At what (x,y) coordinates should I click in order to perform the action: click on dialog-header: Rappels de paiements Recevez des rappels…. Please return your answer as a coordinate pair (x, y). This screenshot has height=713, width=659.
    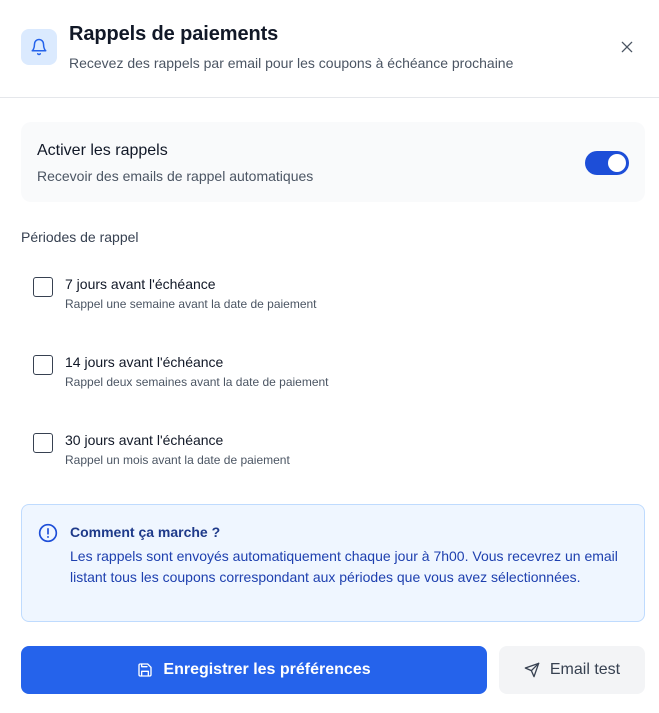
    Looking at the image, I should click on (329, 49).